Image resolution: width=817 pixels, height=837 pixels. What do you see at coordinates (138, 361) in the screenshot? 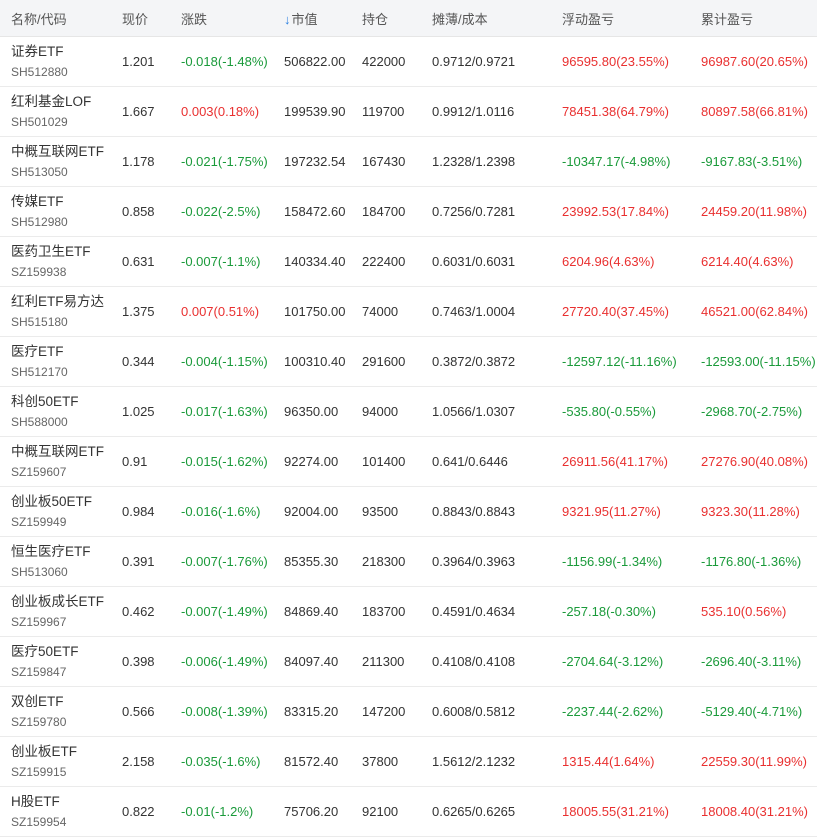
I see `price-cell: 0.344` at bounding box center [138, 361].